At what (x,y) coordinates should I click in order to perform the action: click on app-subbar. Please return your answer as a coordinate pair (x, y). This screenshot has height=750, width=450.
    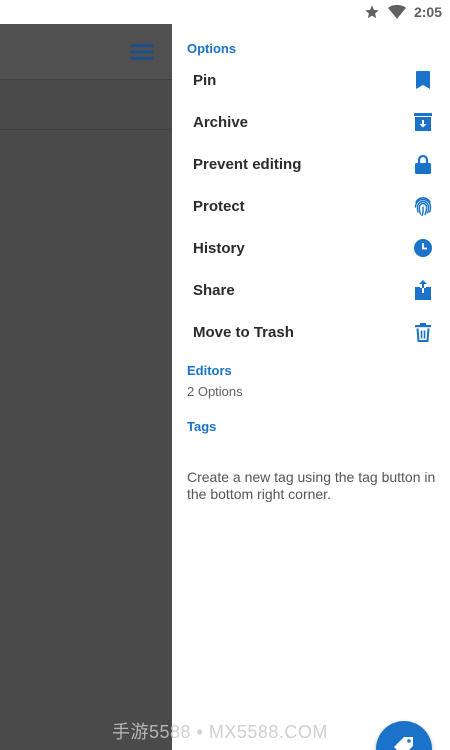
    Looking at the image, I should click on (86, 106).